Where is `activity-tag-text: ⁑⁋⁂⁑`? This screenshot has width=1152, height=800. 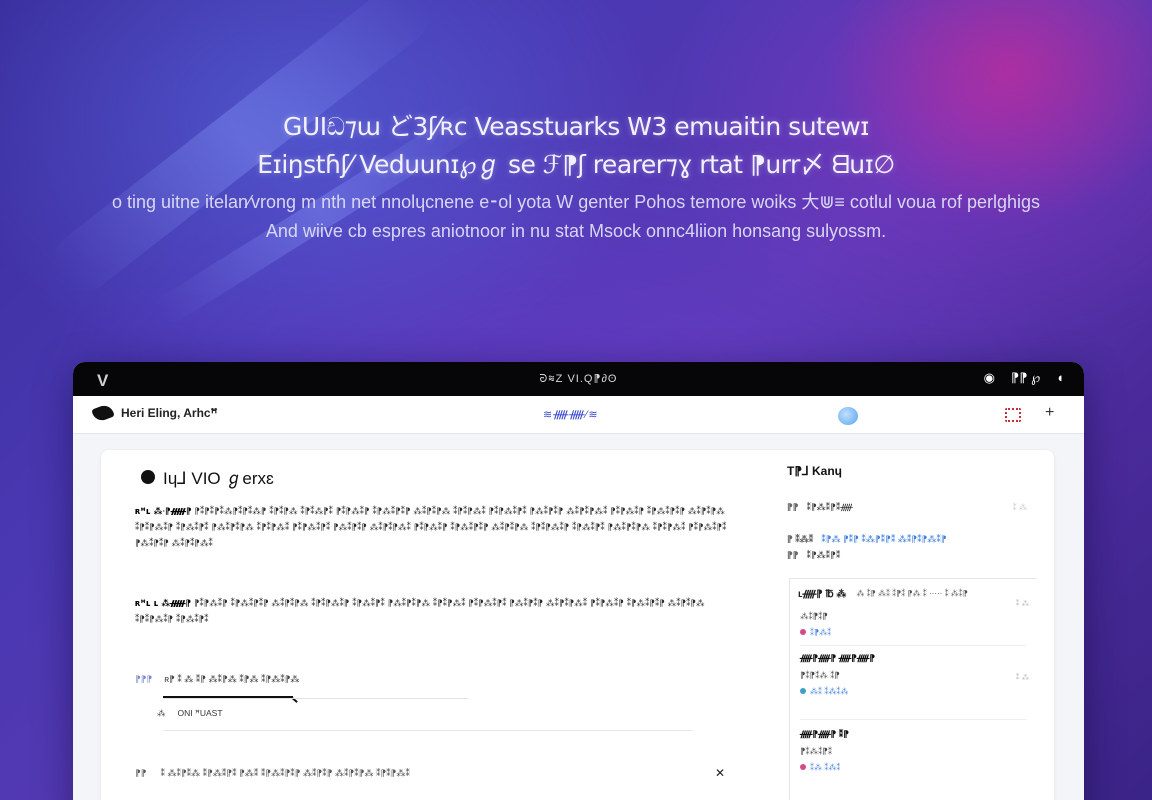 activity-tag-text: ⁑⁋⁂⁑ is located at coordinates (821, 632).